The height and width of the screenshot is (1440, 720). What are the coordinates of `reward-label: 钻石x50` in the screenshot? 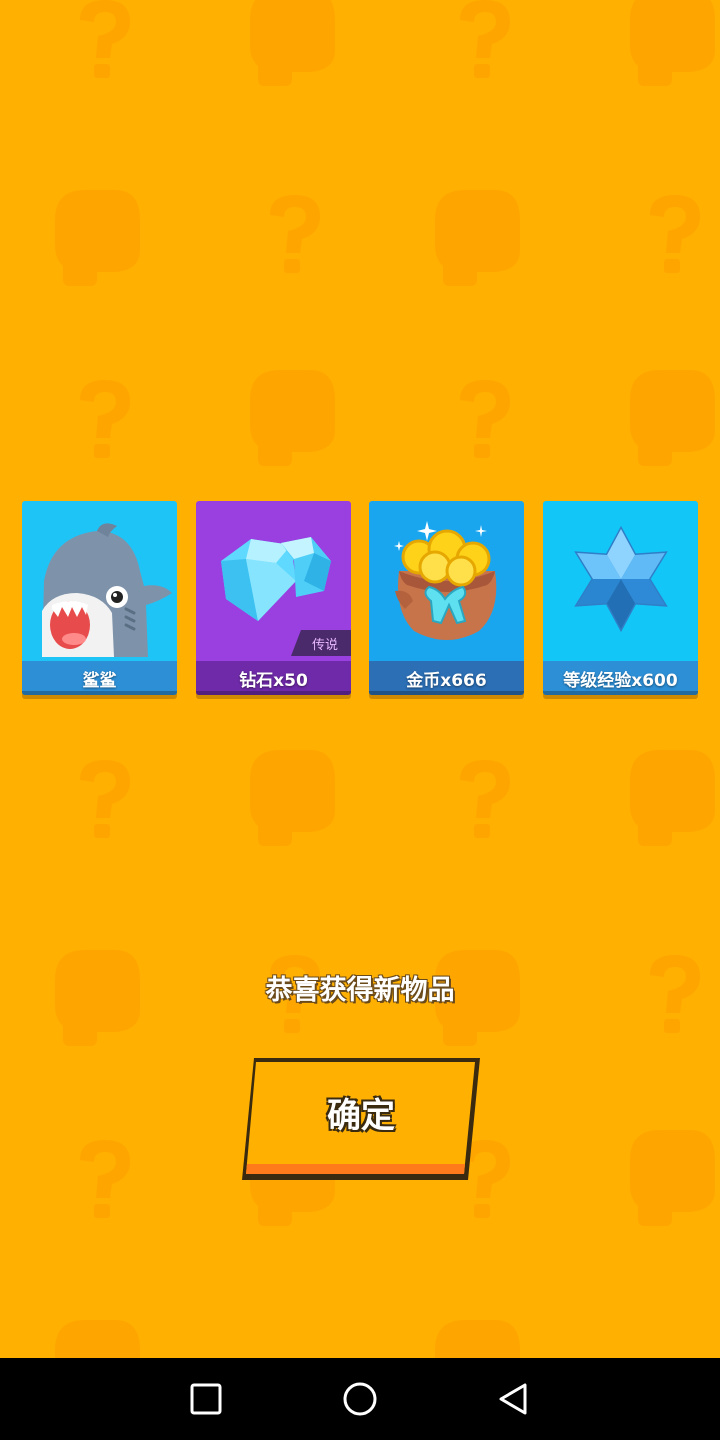 It's located at (273, 678).